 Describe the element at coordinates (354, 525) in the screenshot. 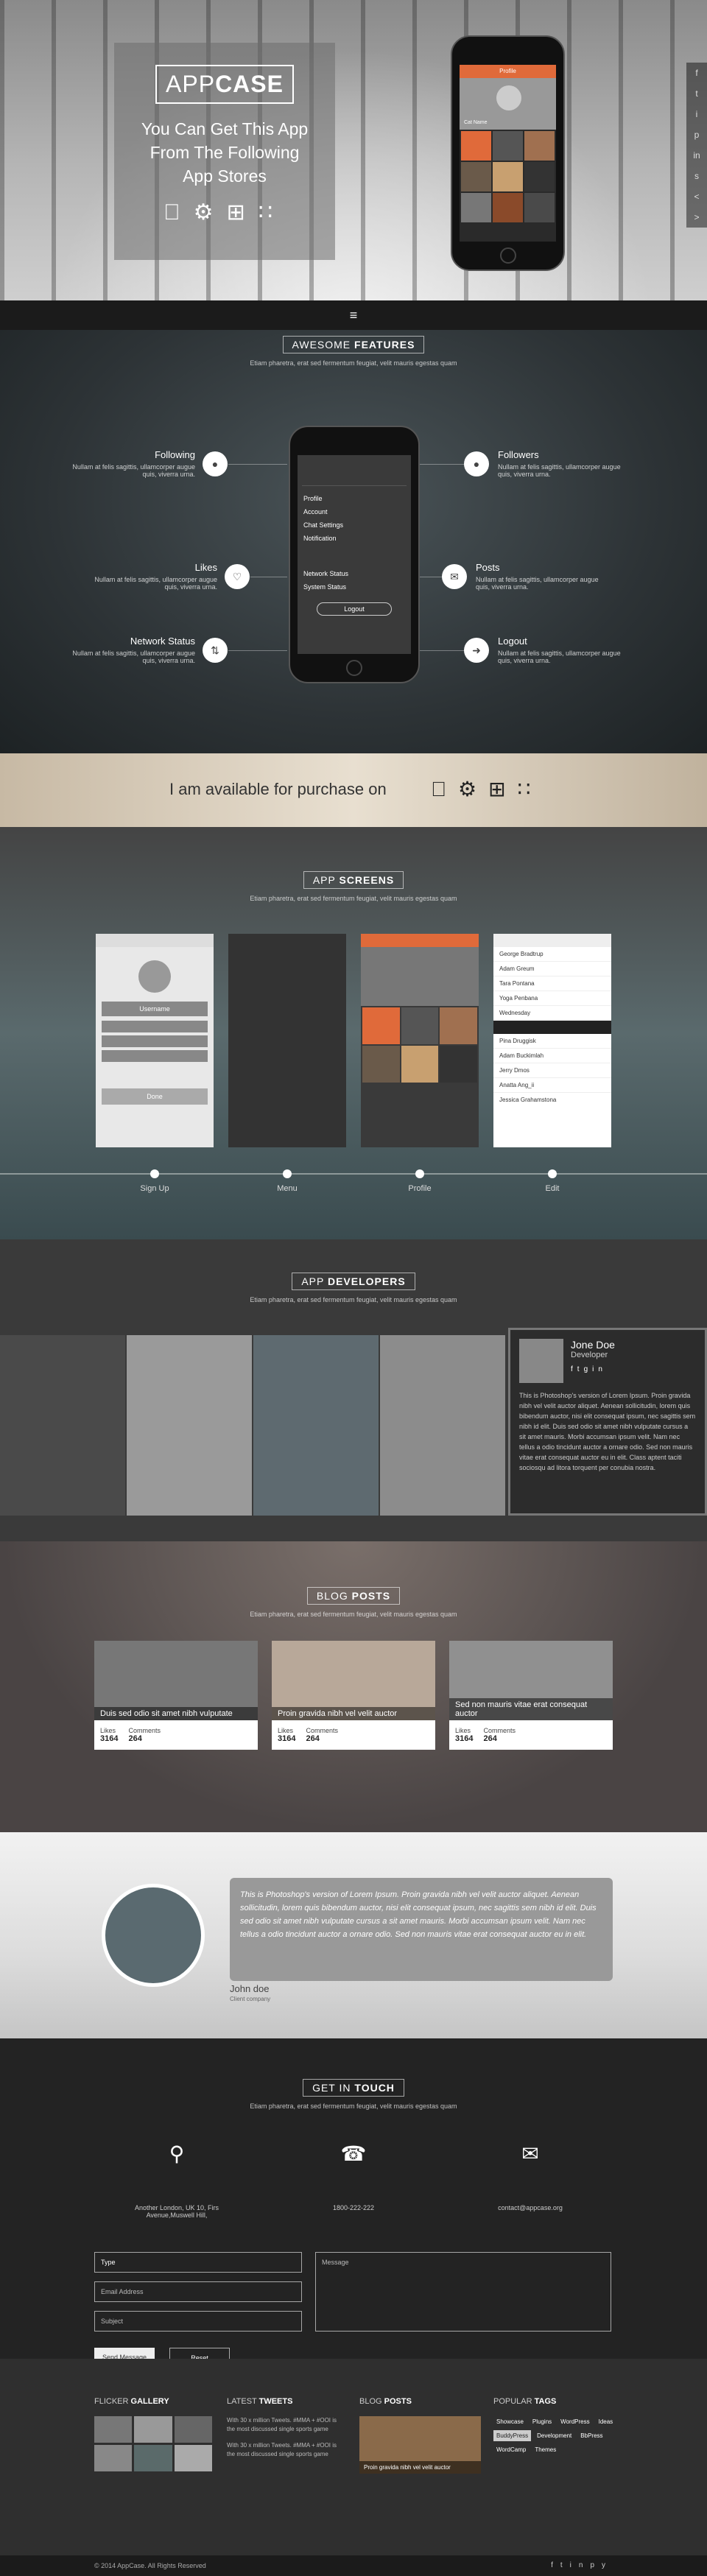

I see `menu-item-chat-settings: Chat Settings` at that location.